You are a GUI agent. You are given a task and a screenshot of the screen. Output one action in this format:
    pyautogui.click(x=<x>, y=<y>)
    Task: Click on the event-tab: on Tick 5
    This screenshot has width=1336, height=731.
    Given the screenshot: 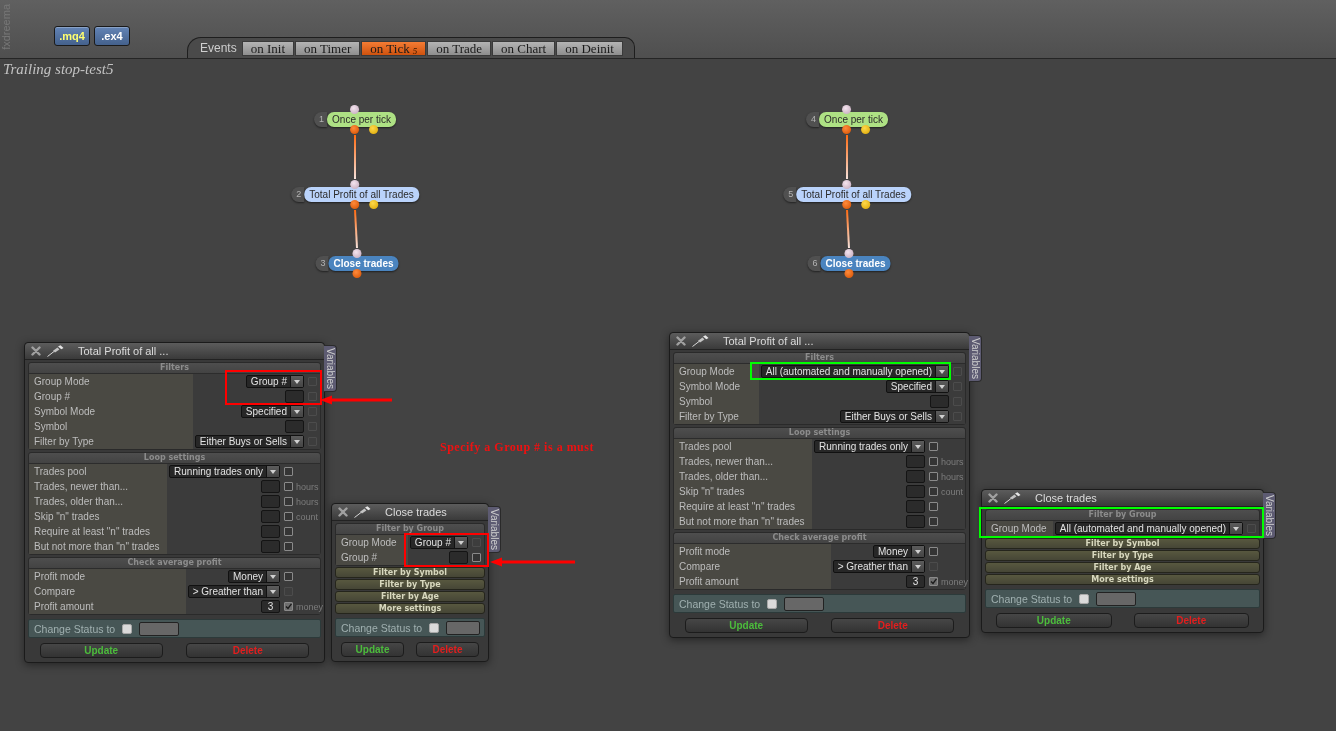 What is the action you would take?
    pyautogui.click(x=394, y=48)
    